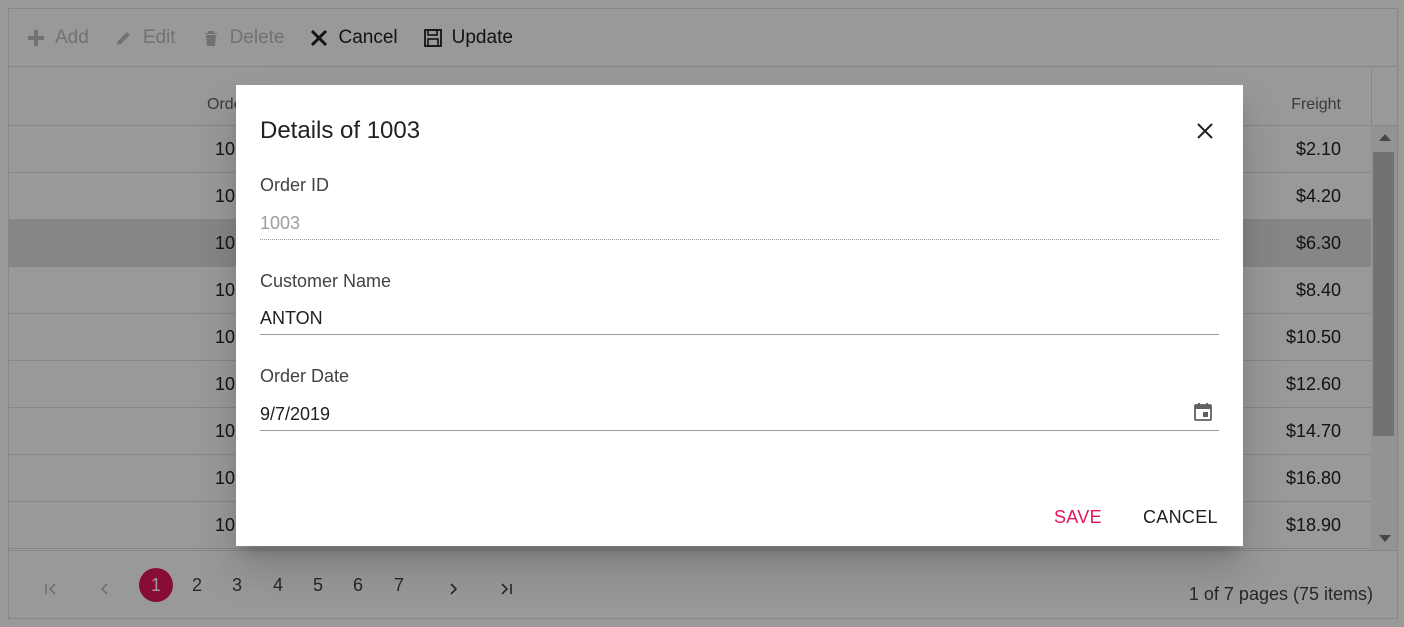  Describe the element at coordinates (1180, 517) in the screenshot. I see `cancel-button: CANCEL` at that location.